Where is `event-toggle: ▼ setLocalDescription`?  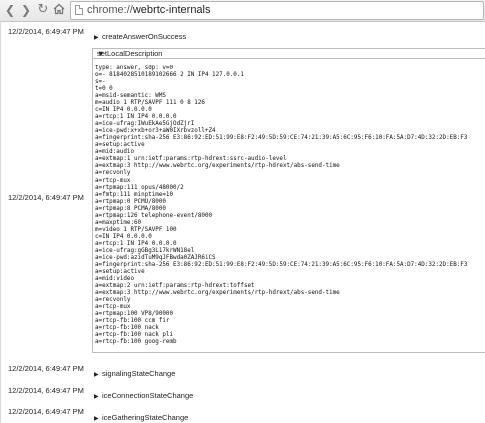
event-toggle: ▼ setLocalDescription is located at coordinates (289, 54).